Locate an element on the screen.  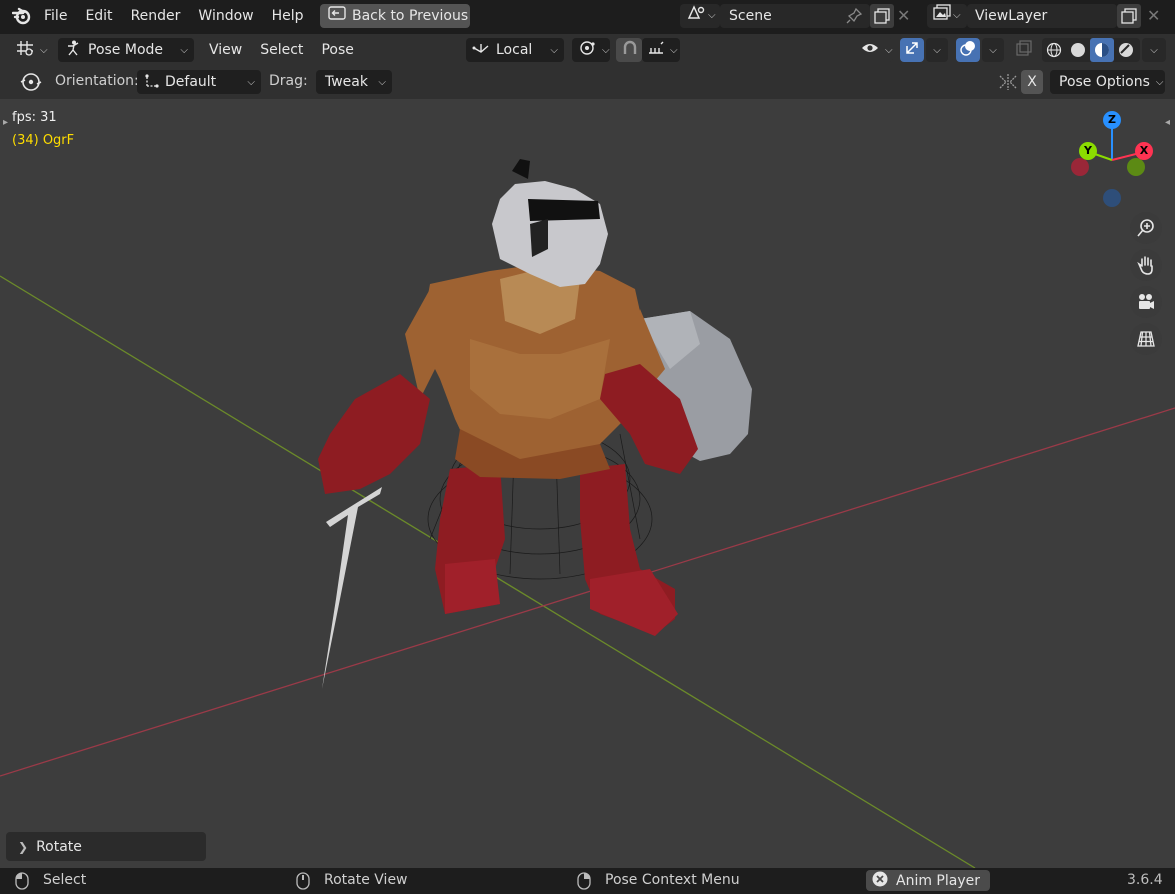
delete-viewlayer-icon: ✕ is located at coordinates (1153, 15).